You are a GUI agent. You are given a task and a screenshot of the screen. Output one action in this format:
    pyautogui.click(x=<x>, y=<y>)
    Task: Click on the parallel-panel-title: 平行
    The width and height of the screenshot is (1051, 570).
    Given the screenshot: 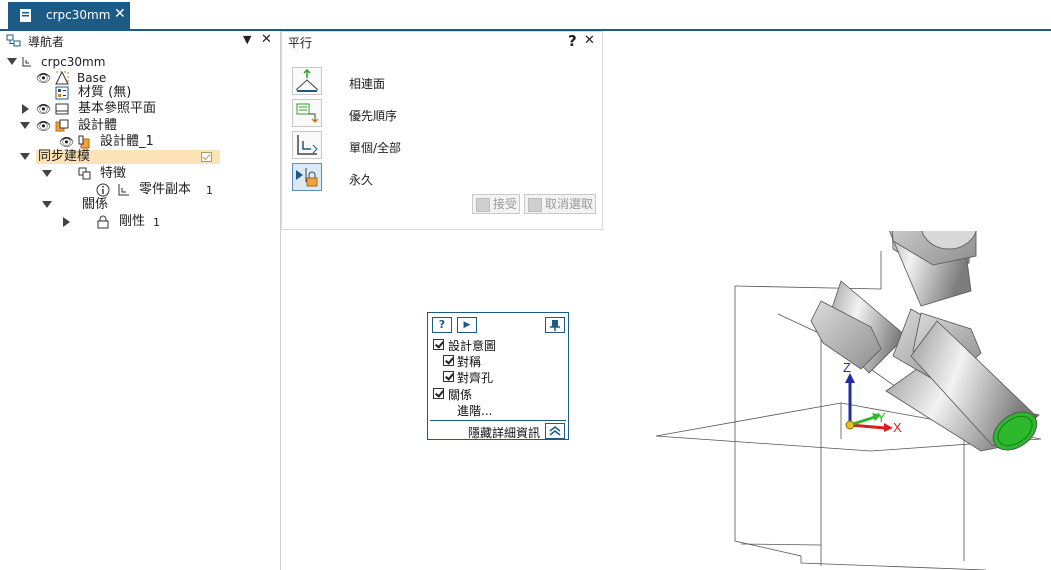 What is the action you would take?
    pyautogui.click(x=300, y=43)
    